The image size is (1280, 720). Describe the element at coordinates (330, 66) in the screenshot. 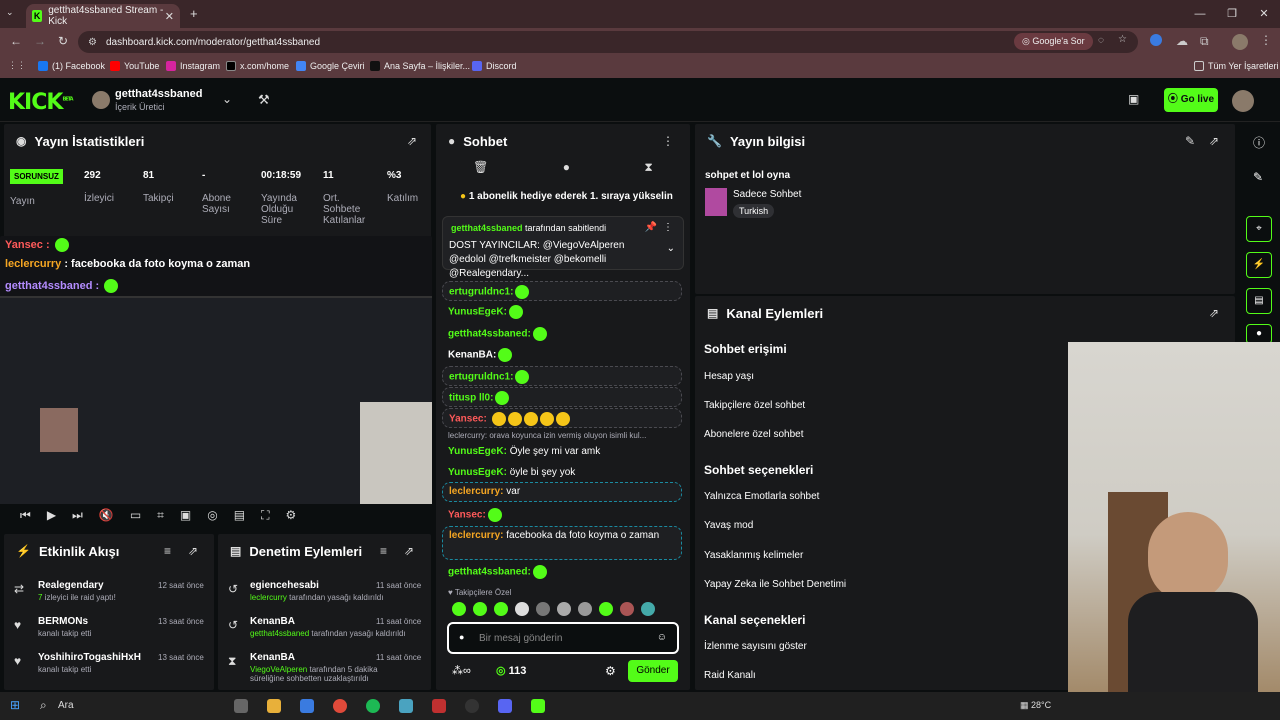

I see `bookmark-google-translate: Google Çeviri` at that location.